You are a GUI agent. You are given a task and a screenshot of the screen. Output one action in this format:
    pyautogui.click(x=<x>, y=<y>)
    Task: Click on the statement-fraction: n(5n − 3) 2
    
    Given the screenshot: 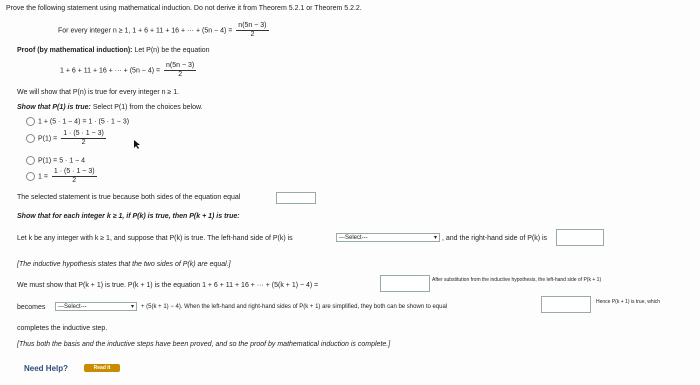 What is the action you would take?
    pyautogui.click(x=252, y=30)
    